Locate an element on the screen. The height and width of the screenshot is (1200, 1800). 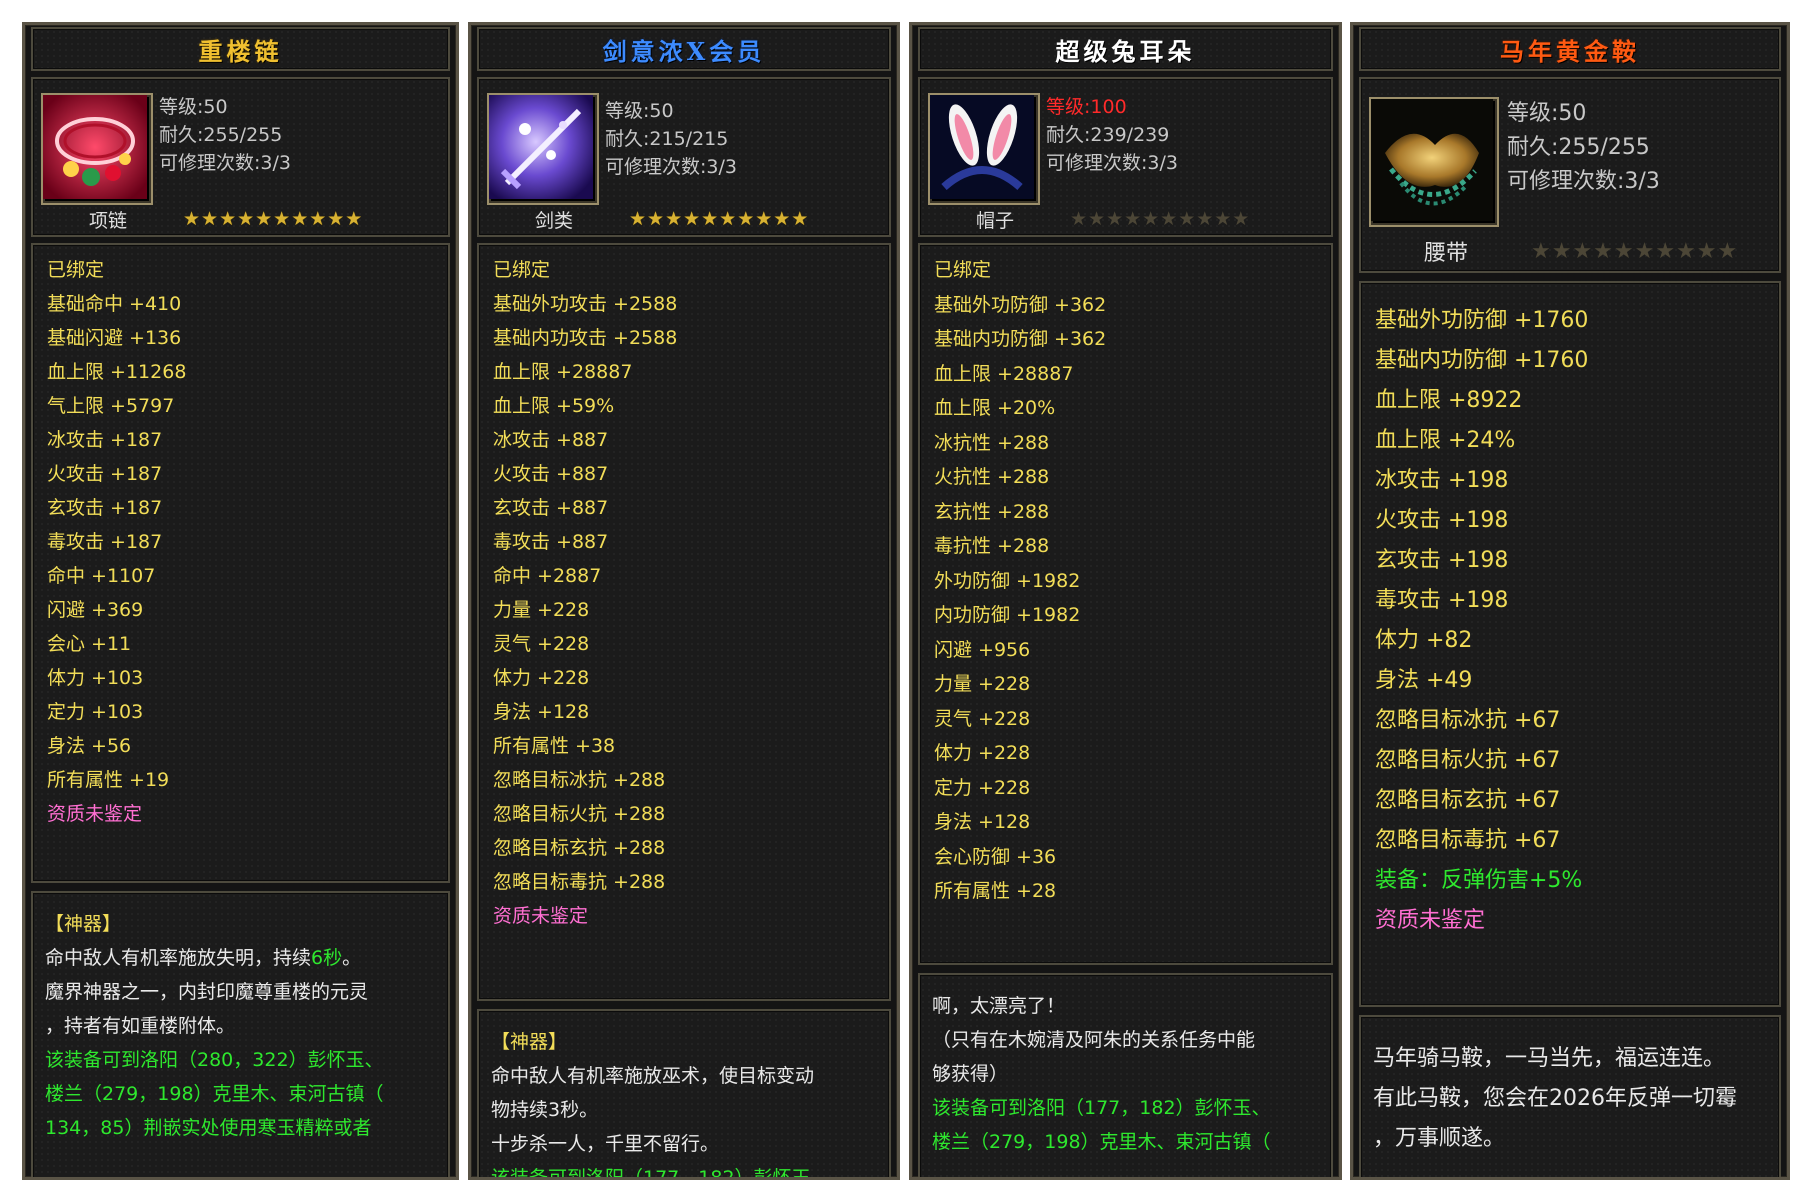
type-row: 剑类 ★★★★★★★★★★ is located at coordinates (684, 219).